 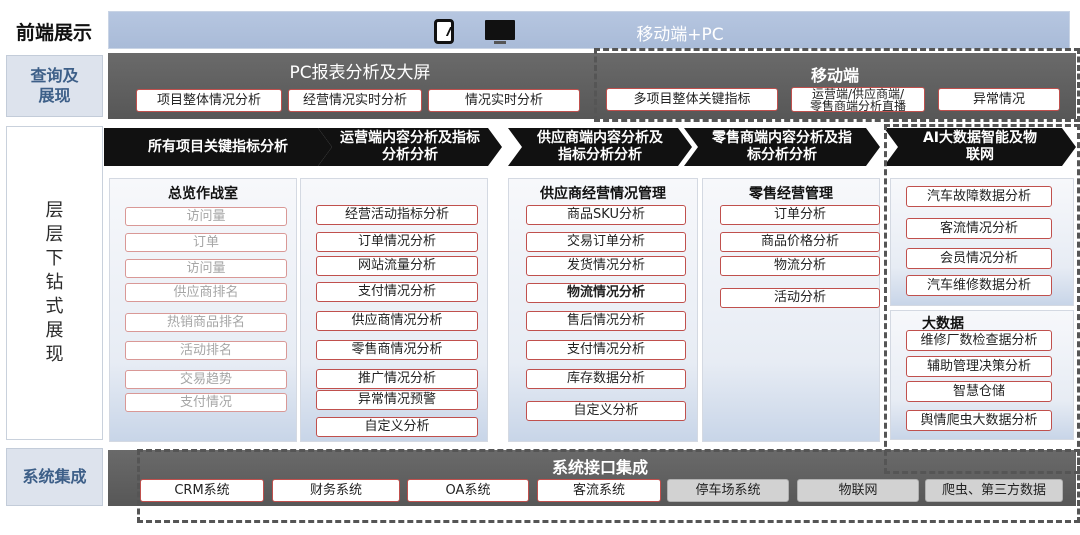 I want to click on overview-item-visits-2: 访问量, so click(x=206, y=268).